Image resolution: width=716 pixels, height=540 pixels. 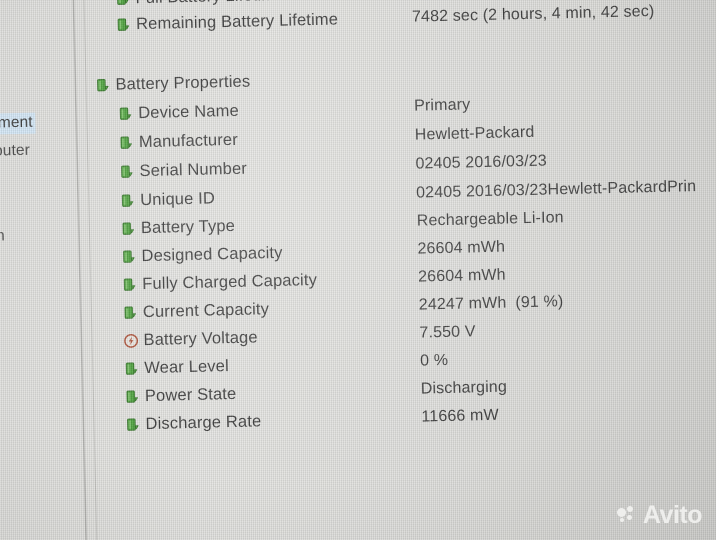 I want to click on property-label-cell: Discharge Rate, so click(x=193, y=423).